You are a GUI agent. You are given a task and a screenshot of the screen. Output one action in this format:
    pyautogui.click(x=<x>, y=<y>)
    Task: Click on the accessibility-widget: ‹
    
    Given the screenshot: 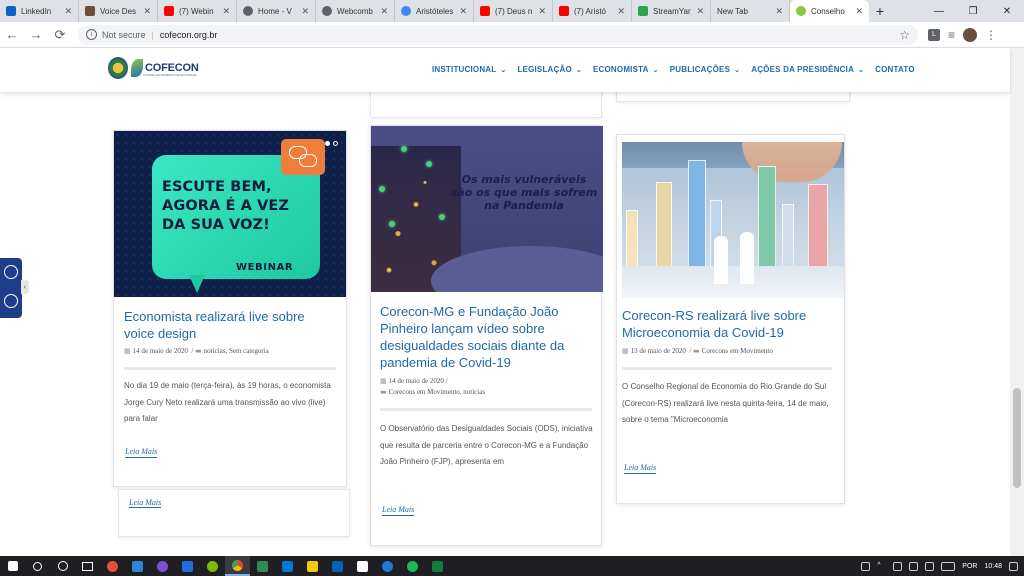 What is the action you would take?
    pyautogui.click(x=14, y=288)
    